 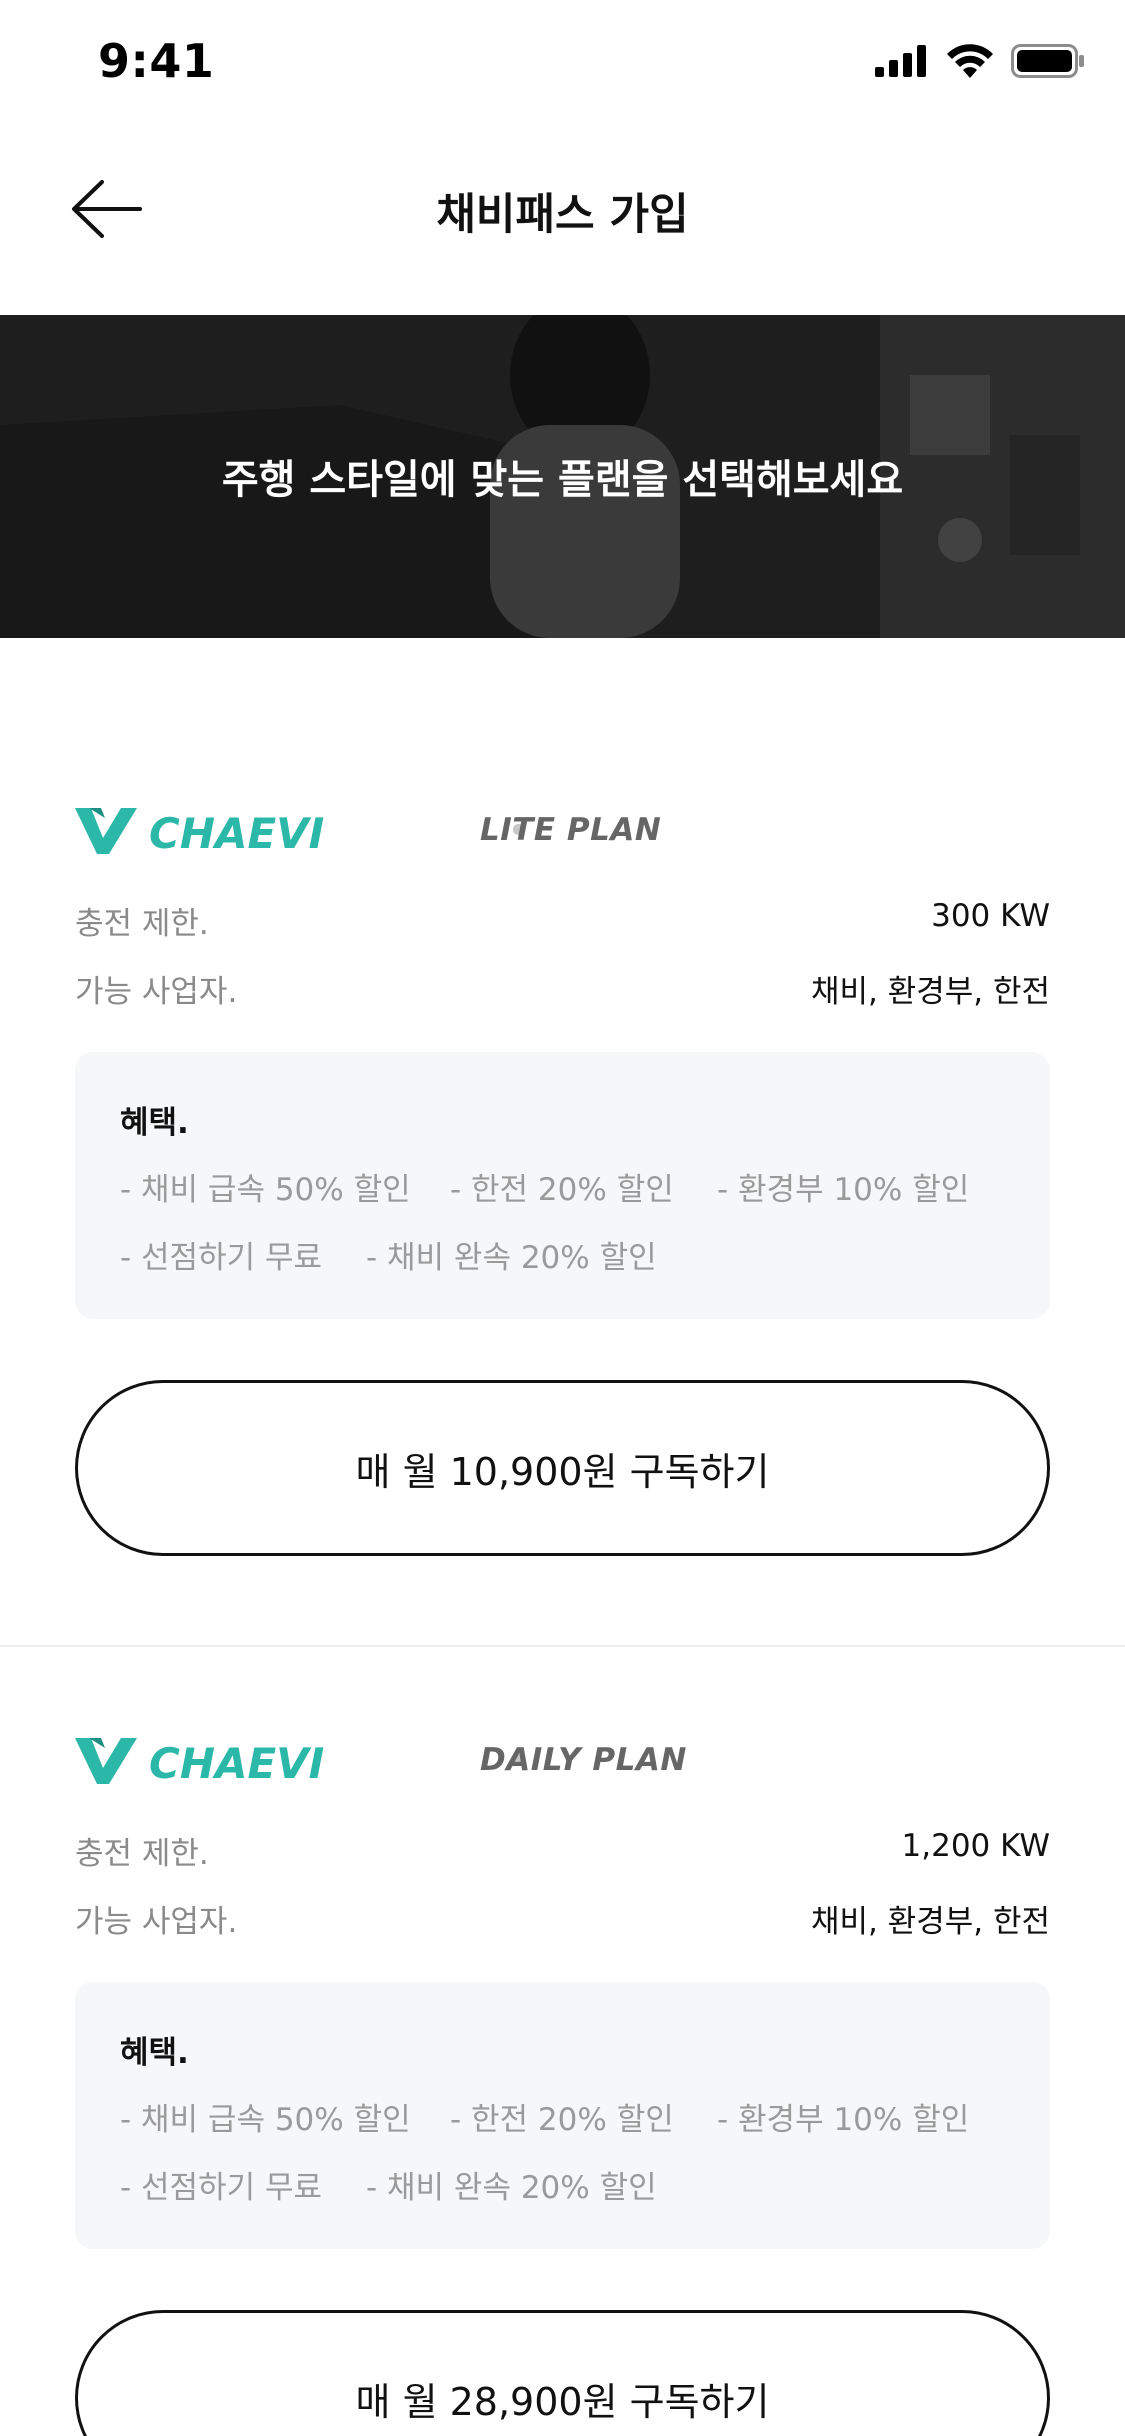 I want to click on subscribe-button-daily: 매 월 28,900원 구독하기, so click(x=562, y=2373).